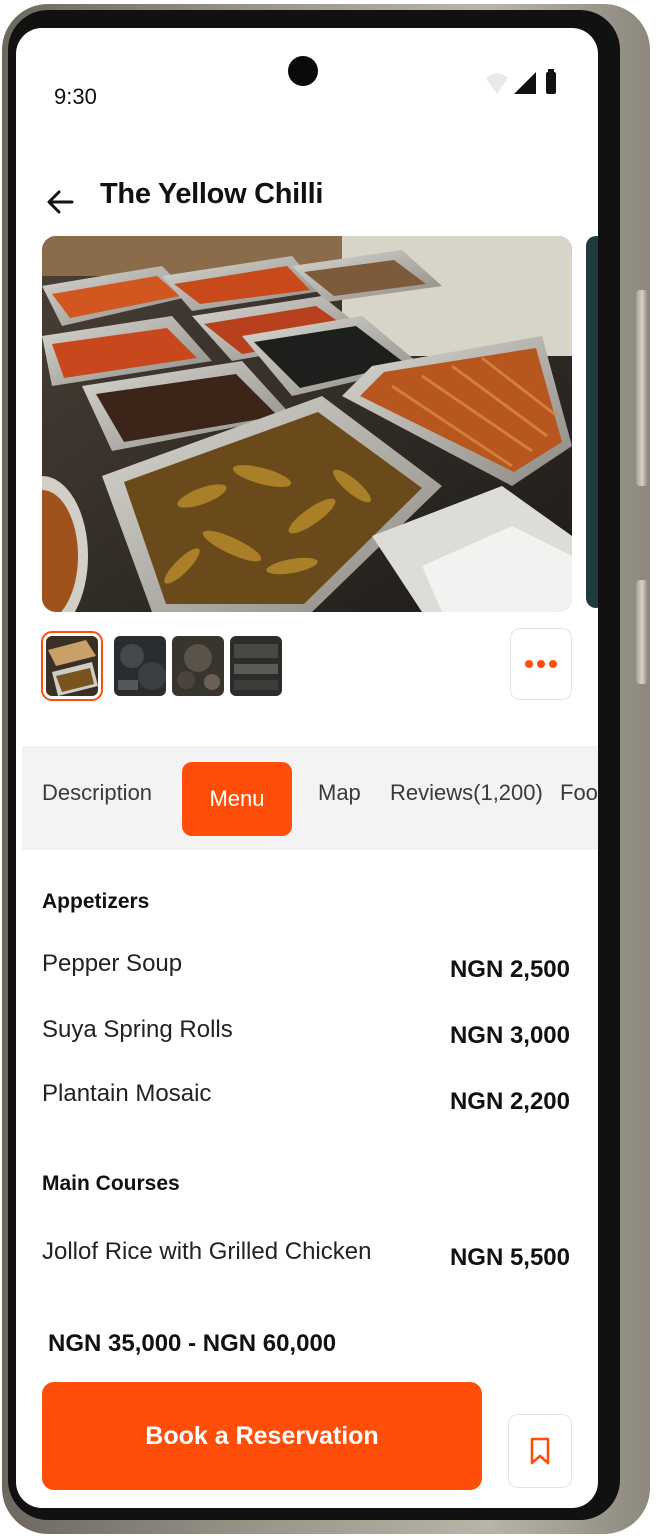 This screenshot has height=1538, width=656. What do you see at coordinates (525, 83) in the screenshot?
I see `signal-icon` at bounding box center [525, 83].